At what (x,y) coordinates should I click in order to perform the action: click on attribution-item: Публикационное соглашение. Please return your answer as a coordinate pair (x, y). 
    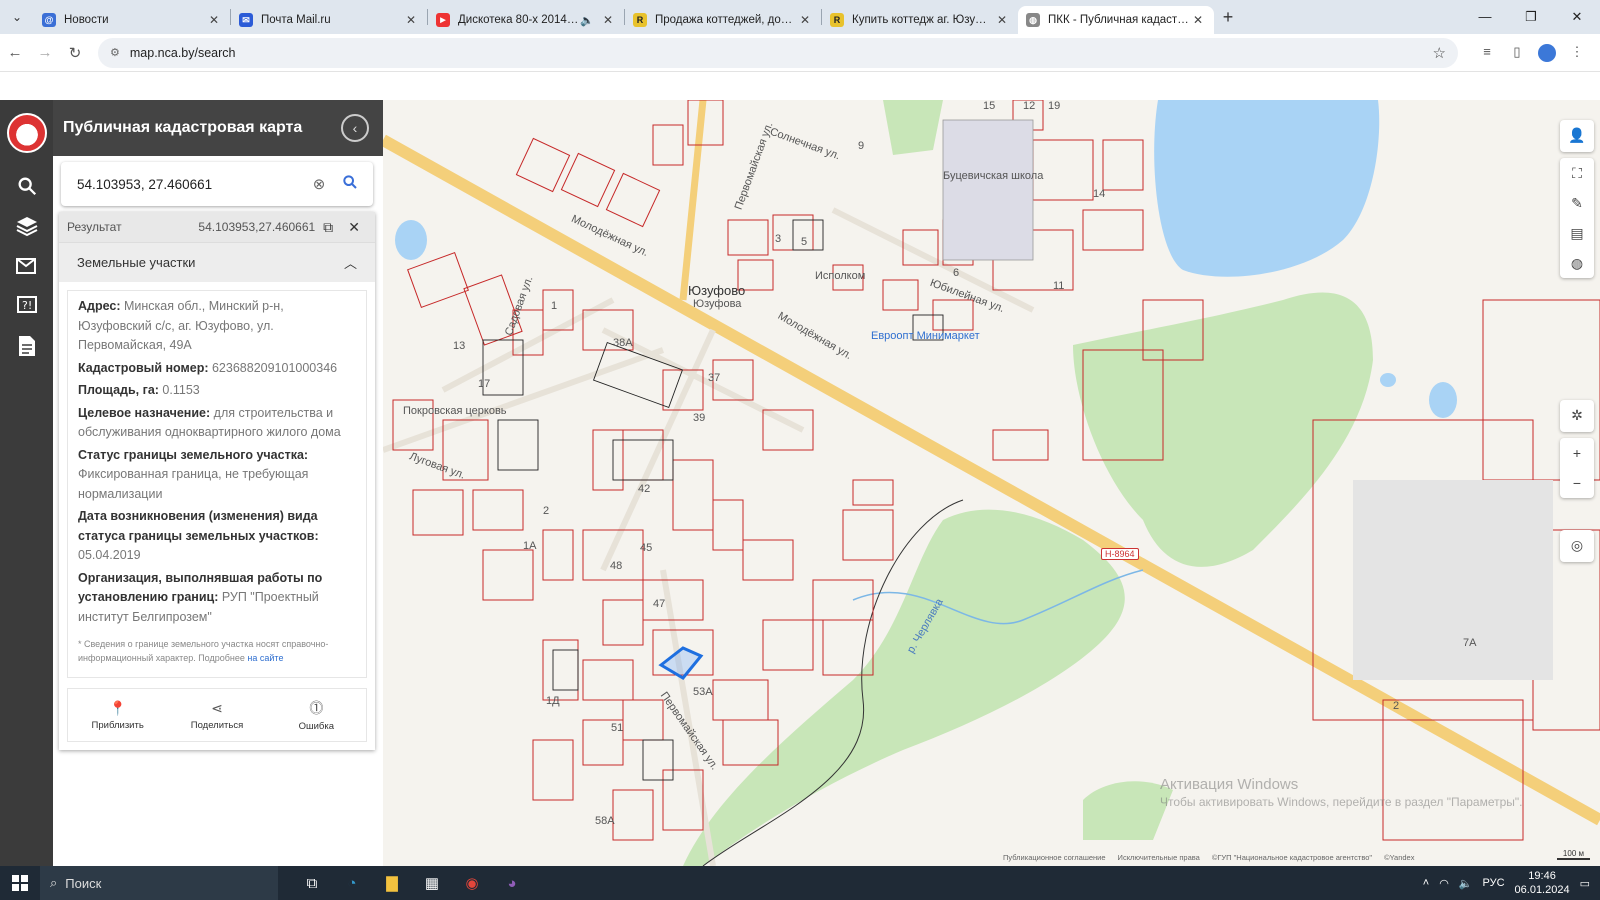
    Looking at the image, I should click on (1054, 857).